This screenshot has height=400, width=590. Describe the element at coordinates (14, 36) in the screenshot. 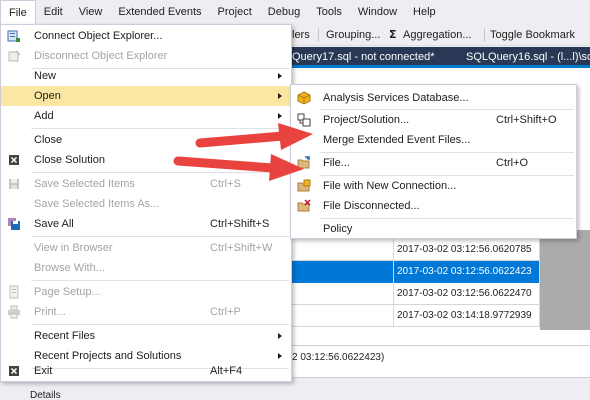

I see `connect-object-explorer-icon` at that location.